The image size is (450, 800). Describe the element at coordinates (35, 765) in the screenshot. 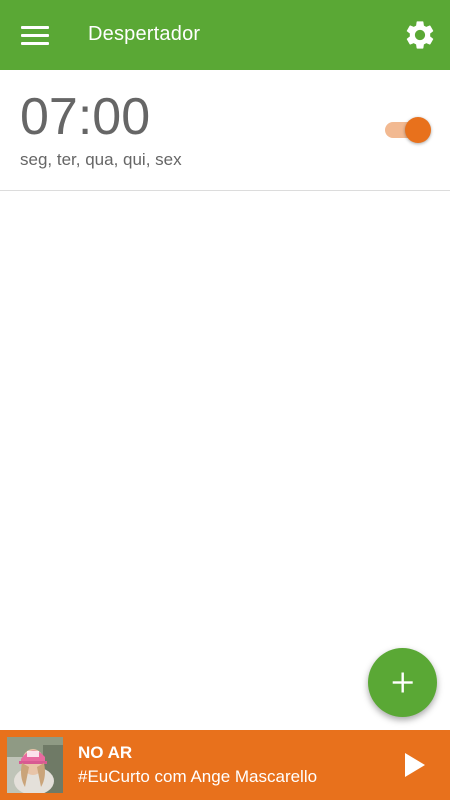

I see `show-thumbnail` at that location.